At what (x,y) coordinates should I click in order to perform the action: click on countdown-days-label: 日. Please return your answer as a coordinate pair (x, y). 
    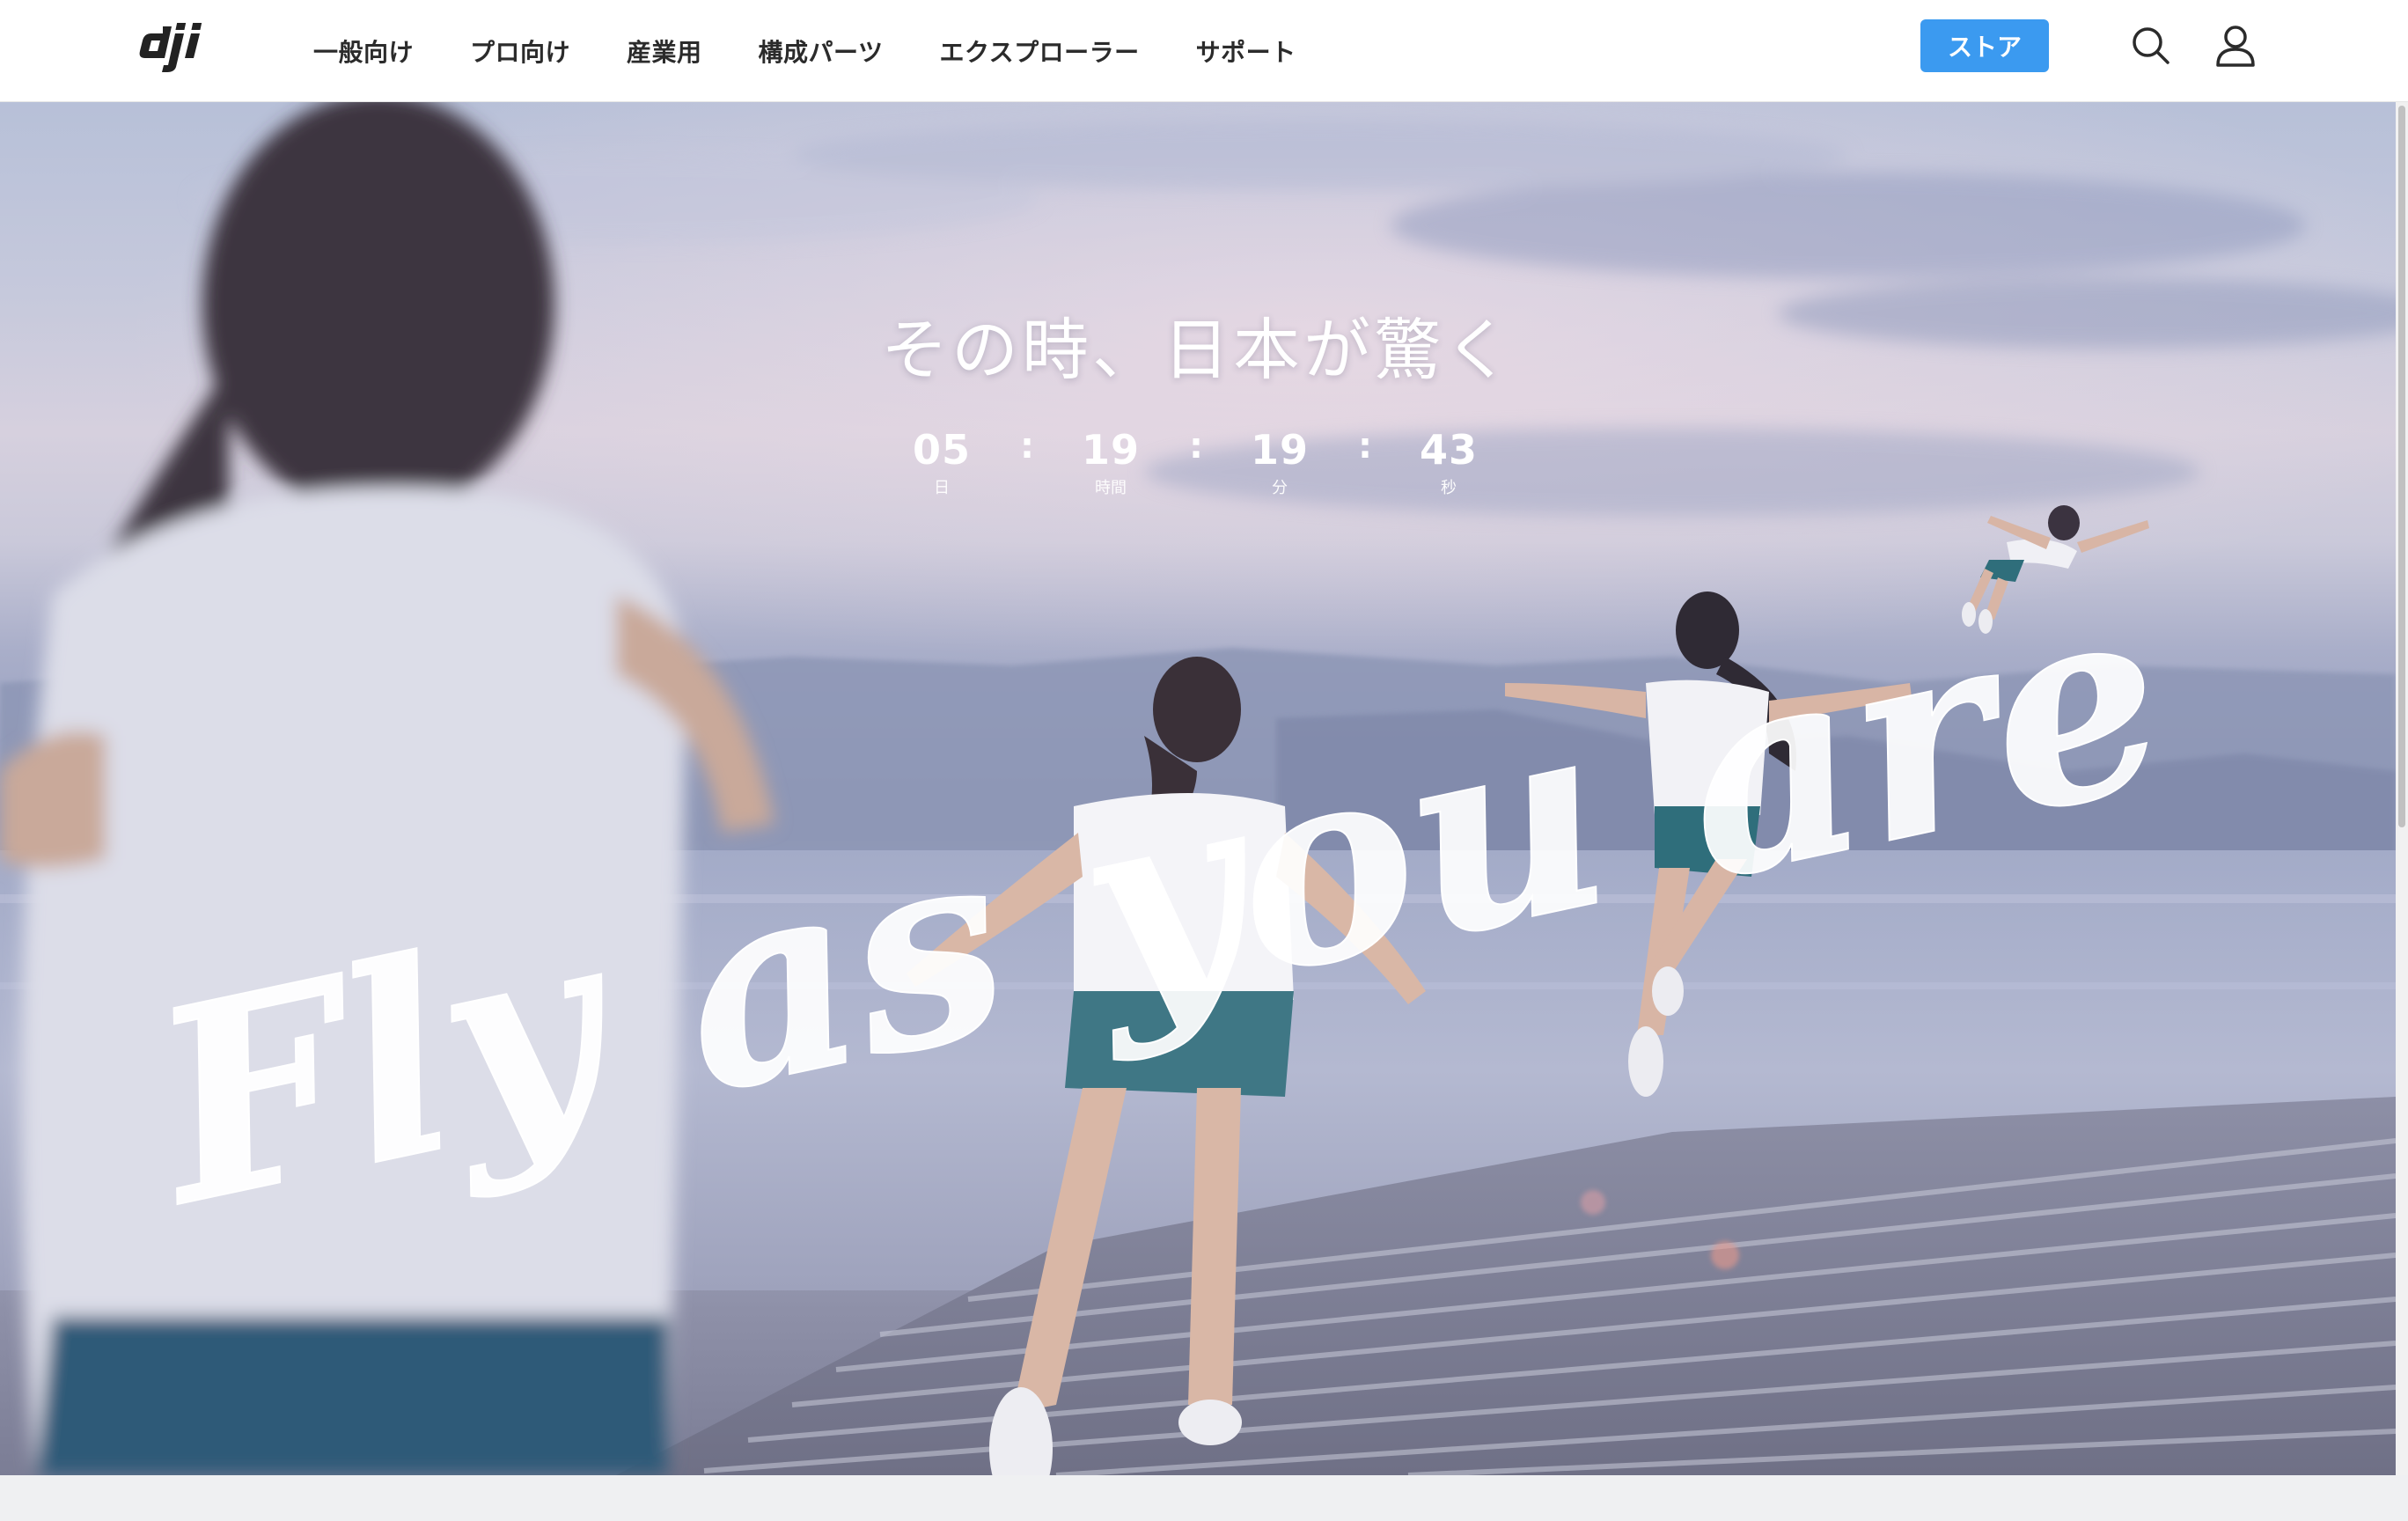
    Looking at the image, I should click on (942, 488).